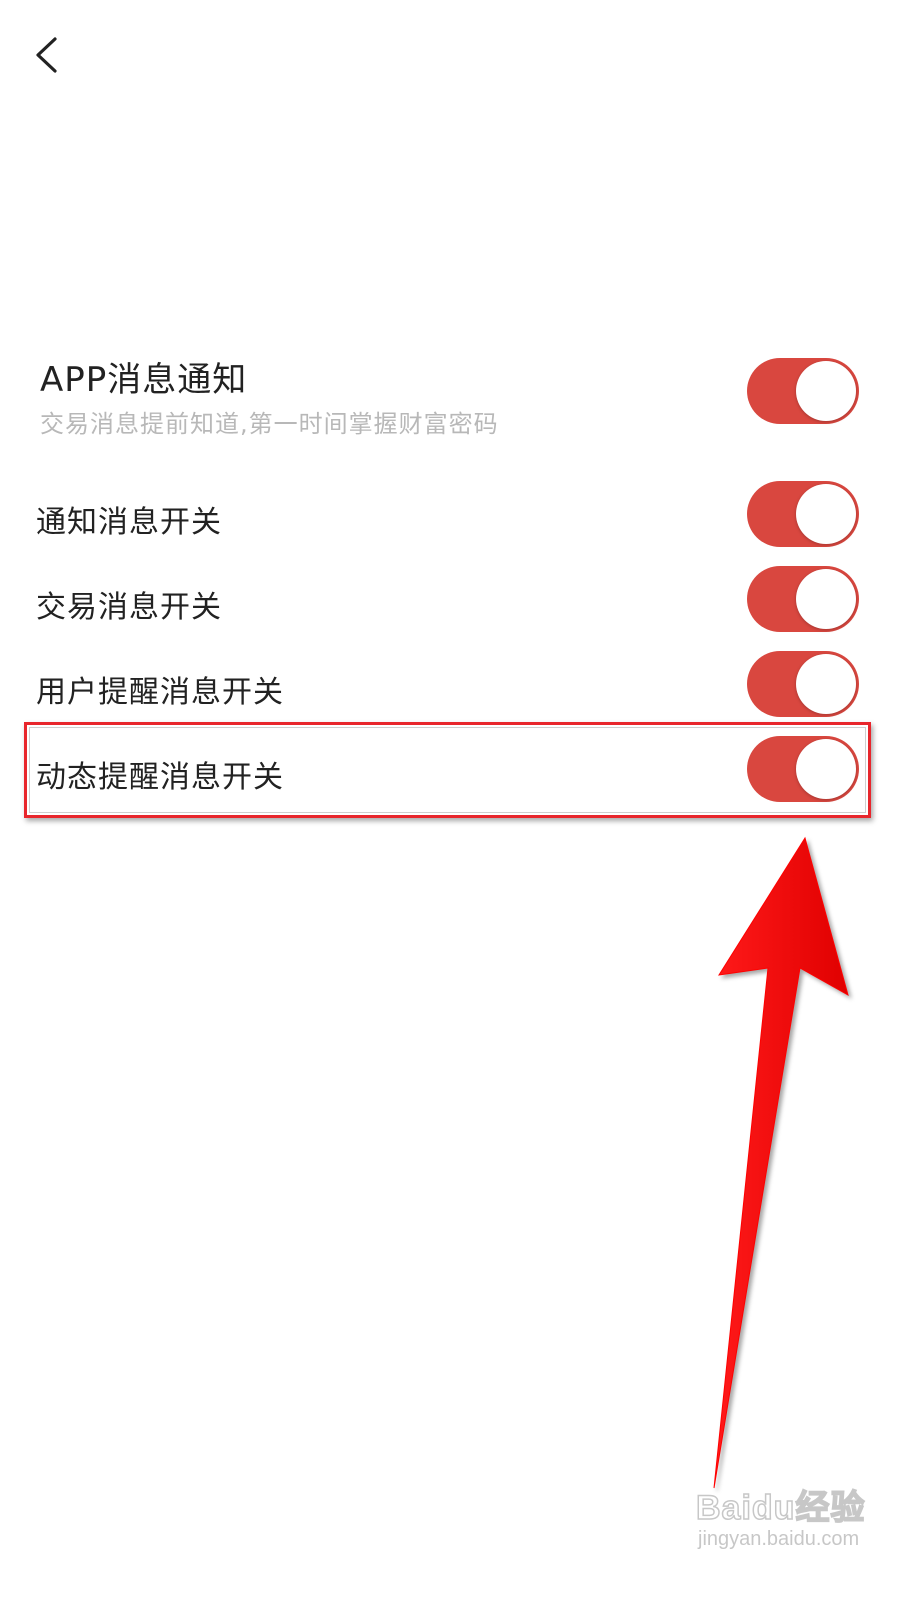  What do you see at coordinates (46, 55) in the screenshot?
I see `chevron-left-icon` at bounding box center [46, 55].